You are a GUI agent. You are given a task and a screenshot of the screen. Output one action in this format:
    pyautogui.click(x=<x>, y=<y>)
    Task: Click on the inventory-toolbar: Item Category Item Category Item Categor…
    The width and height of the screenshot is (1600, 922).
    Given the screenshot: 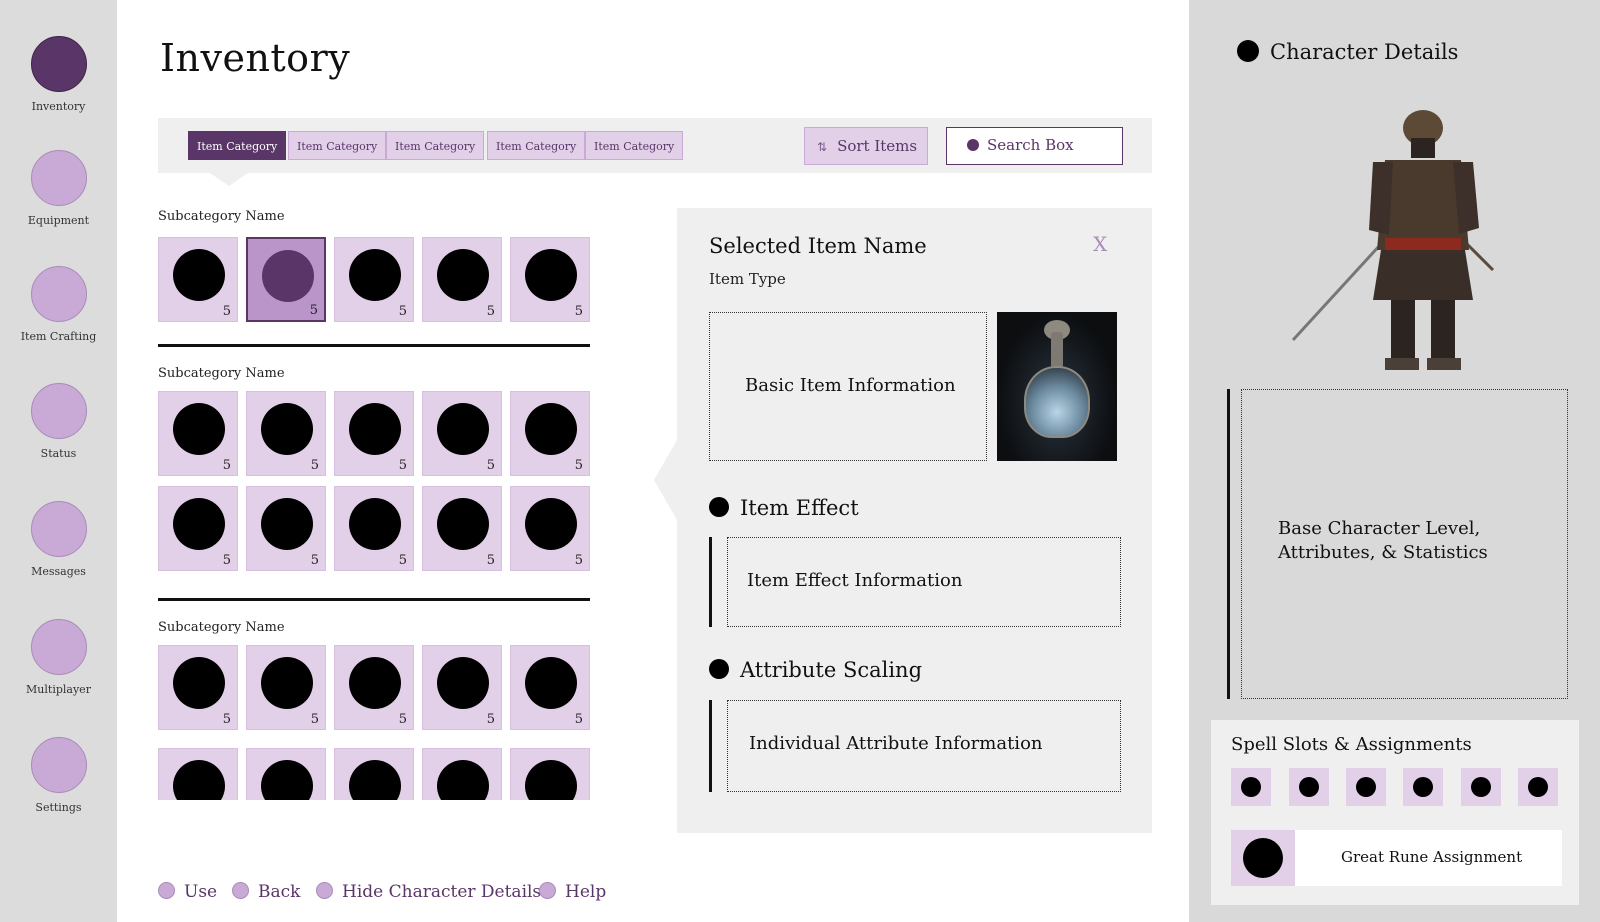 What is the action you would take?
    pyautogui.click(x=655, y=145)
    